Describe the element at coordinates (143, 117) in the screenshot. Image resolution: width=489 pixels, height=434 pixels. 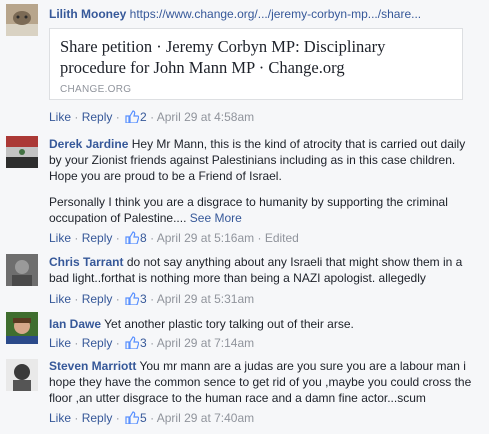
I see `like-count: 2` at that location.